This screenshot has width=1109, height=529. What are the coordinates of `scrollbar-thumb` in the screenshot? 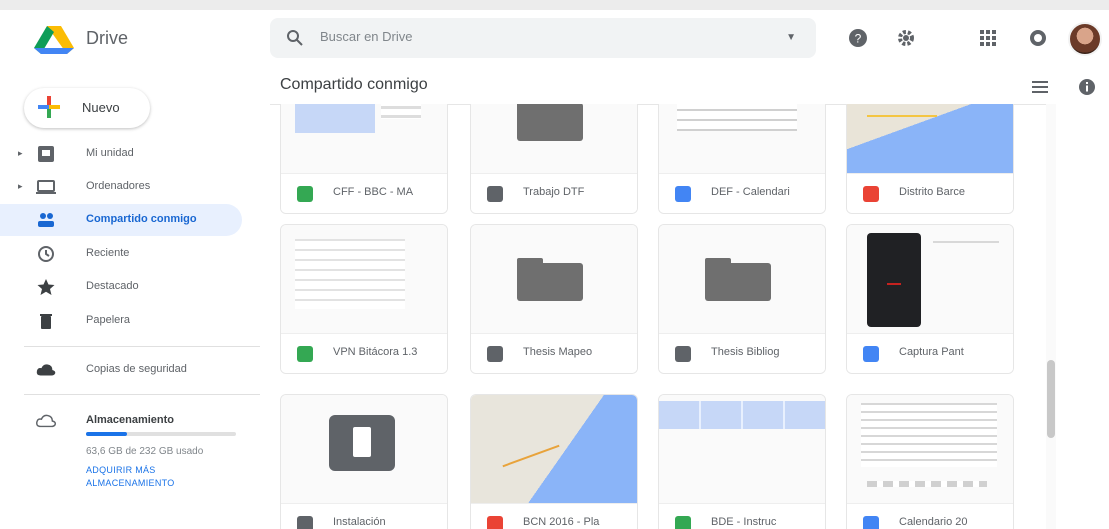 It's located at (1051, 399).